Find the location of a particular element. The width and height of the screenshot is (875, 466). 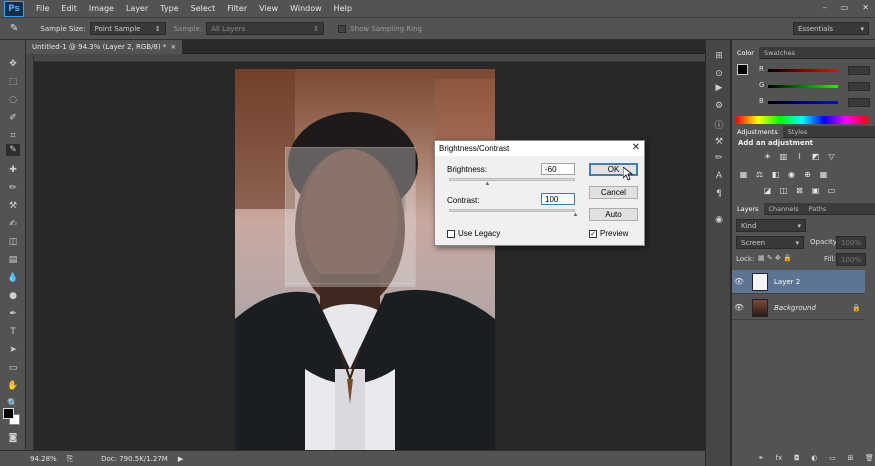

type-tool-icon: T is located at coordinates (13, 332).